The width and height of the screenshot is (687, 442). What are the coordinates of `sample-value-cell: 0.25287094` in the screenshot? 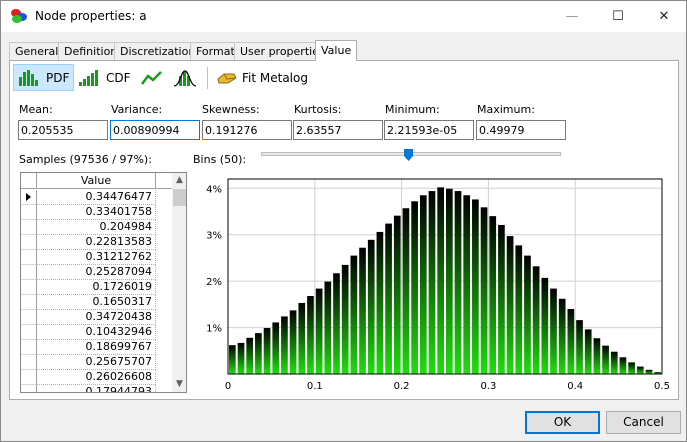 It's located at (96, 272).